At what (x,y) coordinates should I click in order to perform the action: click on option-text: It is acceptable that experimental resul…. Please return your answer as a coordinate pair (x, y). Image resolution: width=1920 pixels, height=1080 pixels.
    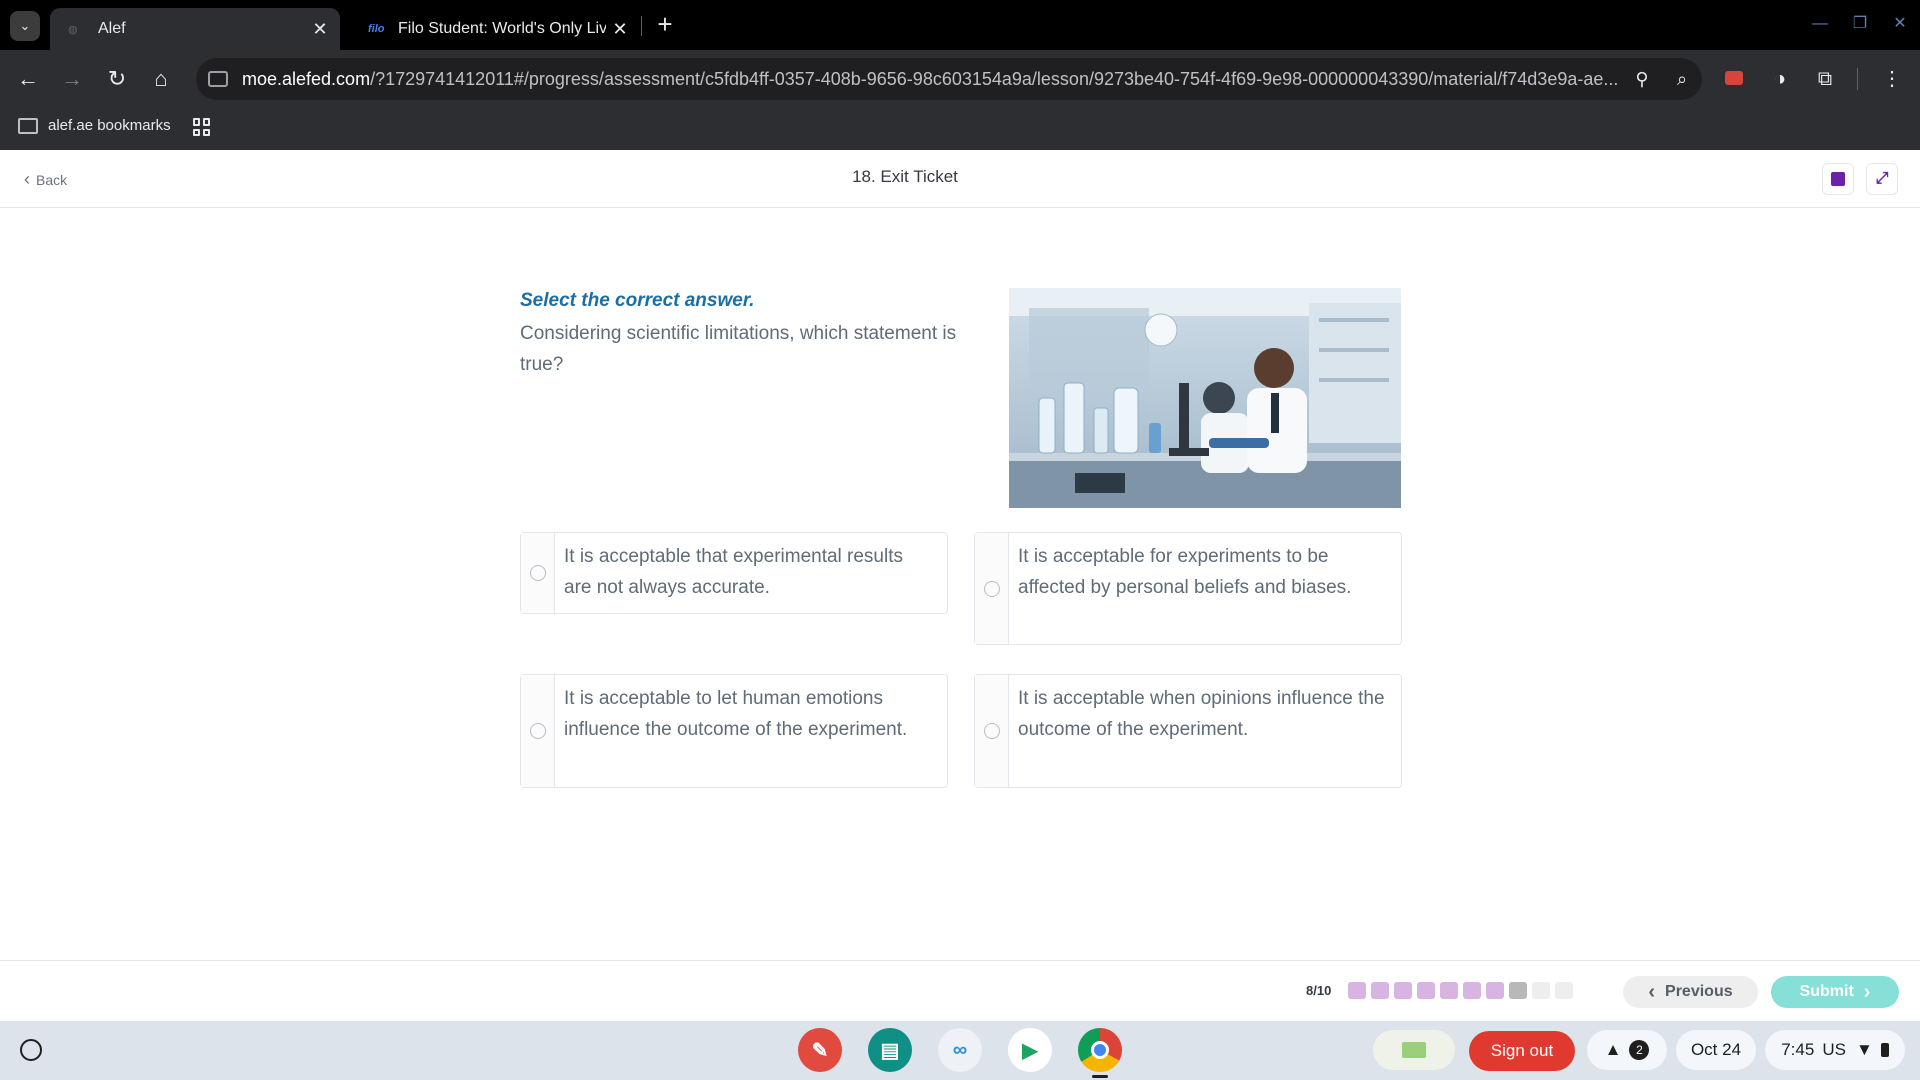
    Looking at the image, I should click on (734, 572).